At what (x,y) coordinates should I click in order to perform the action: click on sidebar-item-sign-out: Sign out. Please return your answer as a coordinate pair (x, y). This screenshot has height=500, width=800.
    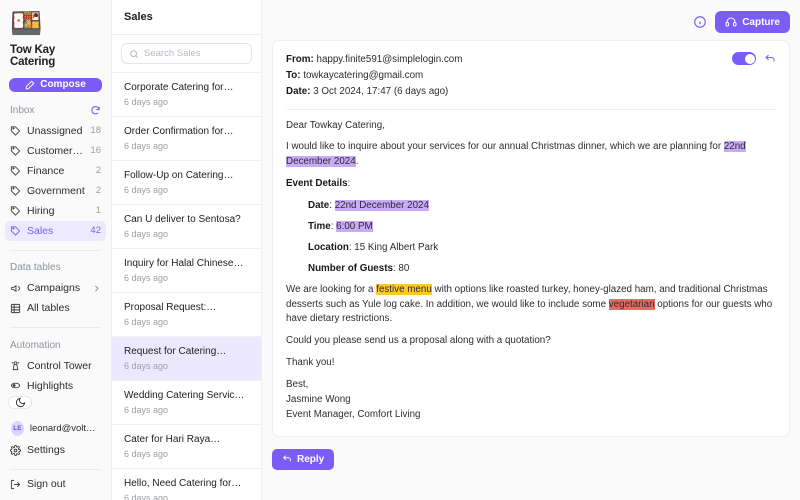
    Looking at the image, I should click on (55, 484).